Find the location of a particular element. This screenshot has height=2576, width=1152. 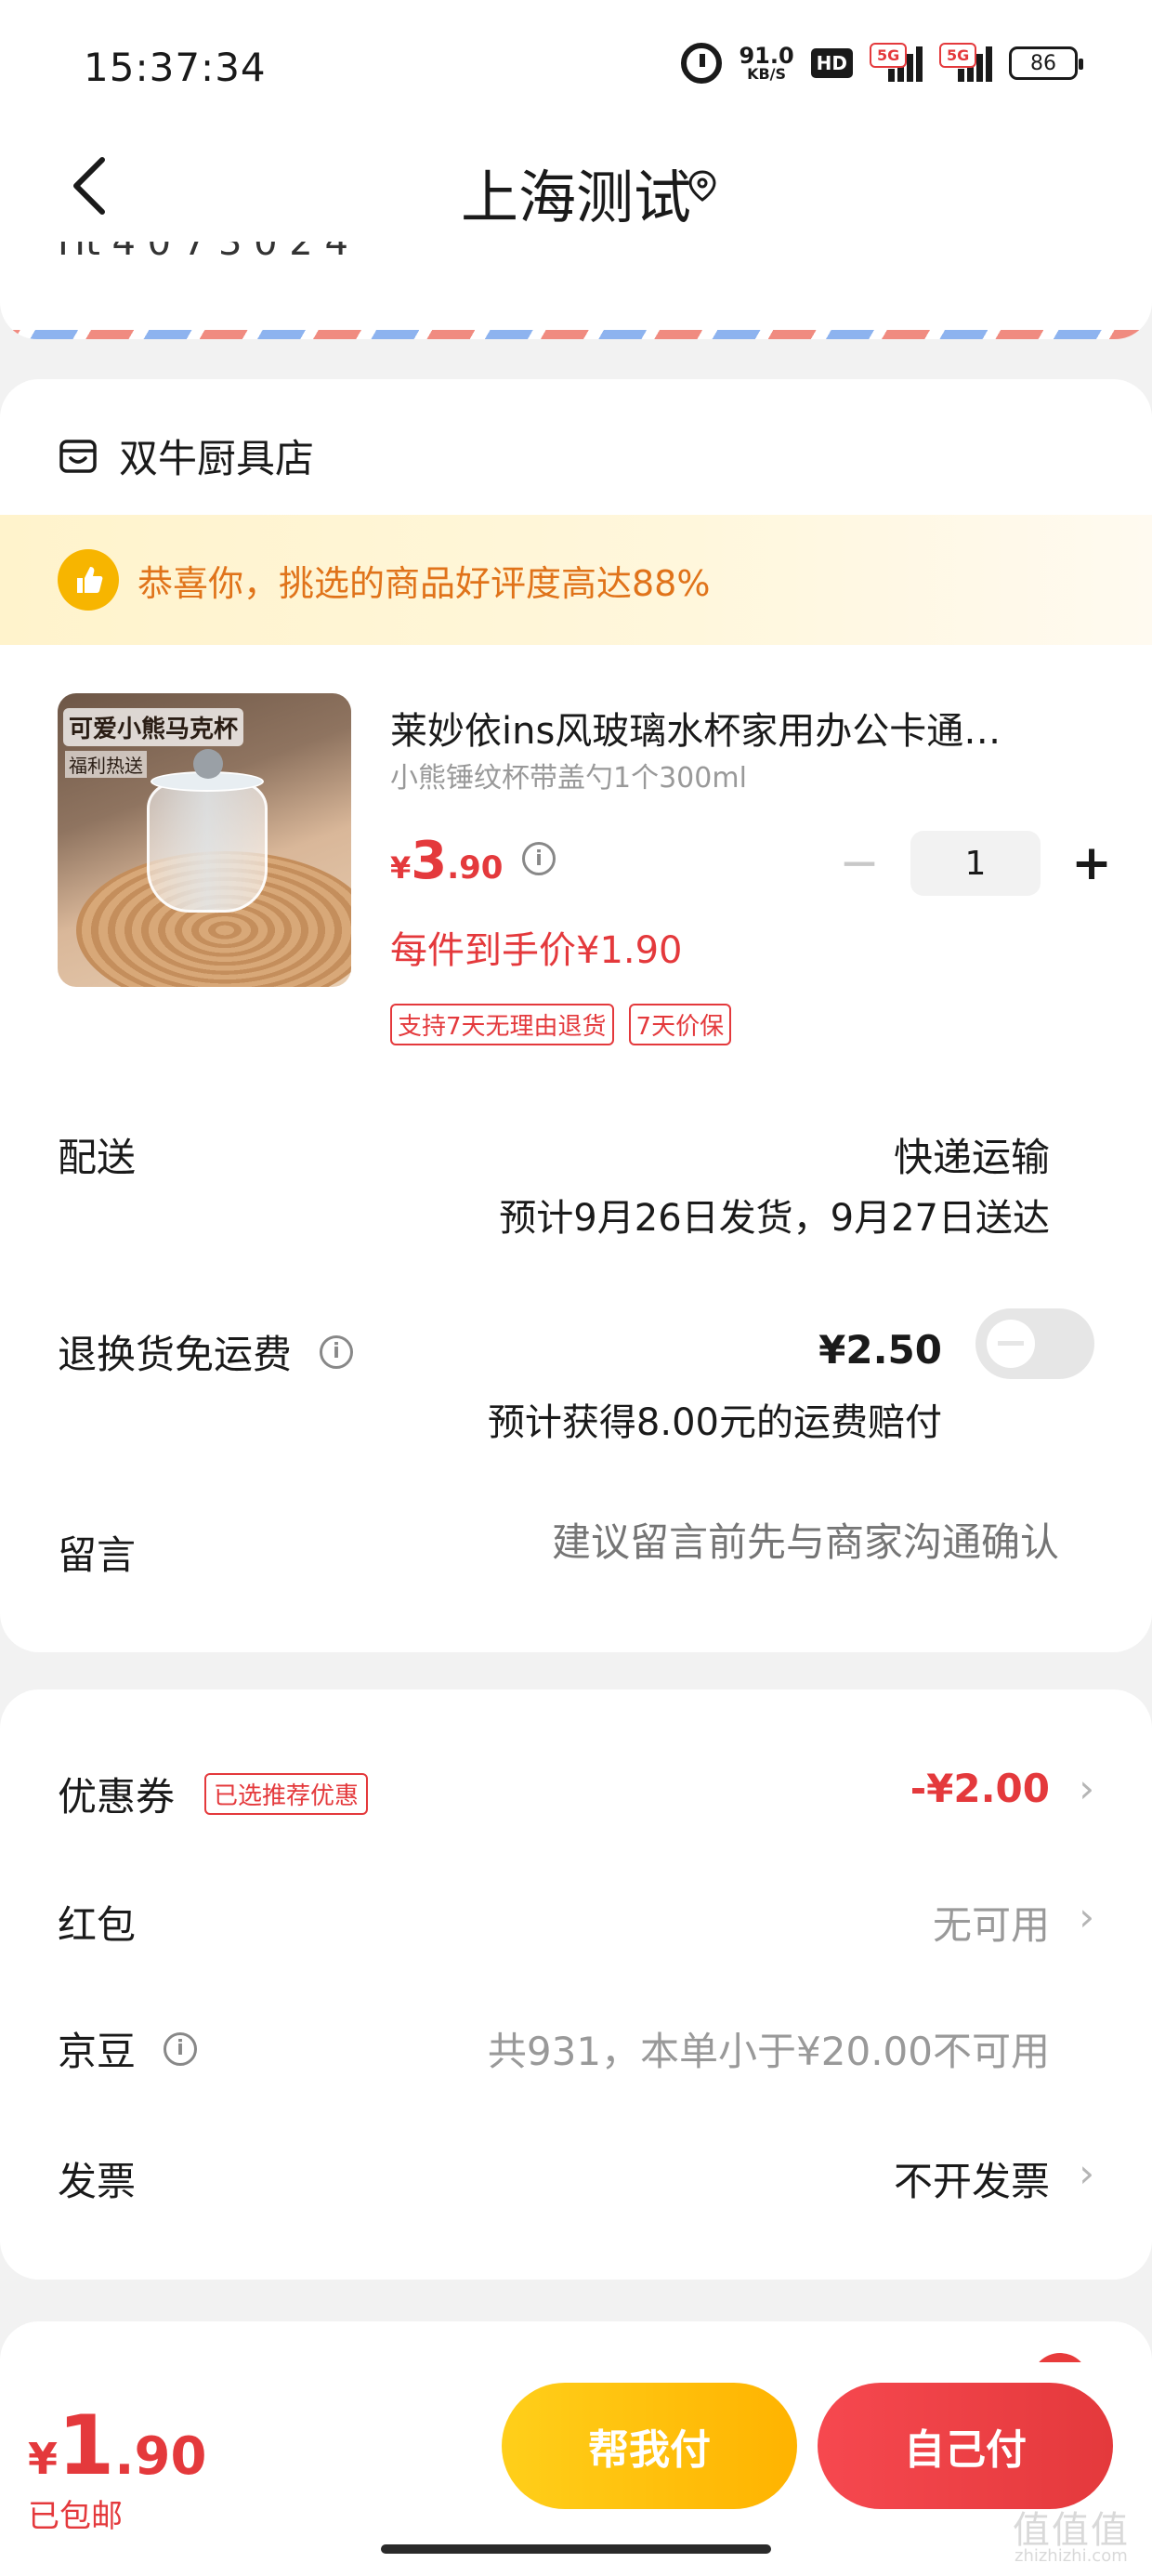

price-decimal: .90 is located at coordinates (475, 868).